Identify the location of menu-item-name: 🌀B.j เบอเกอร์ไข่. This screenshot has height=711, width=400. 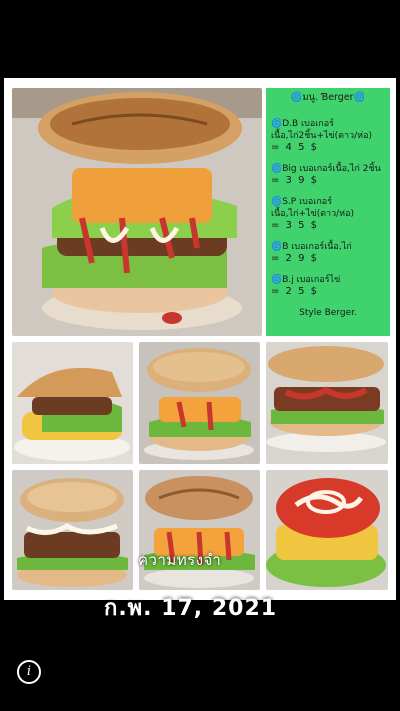
(306, 280).